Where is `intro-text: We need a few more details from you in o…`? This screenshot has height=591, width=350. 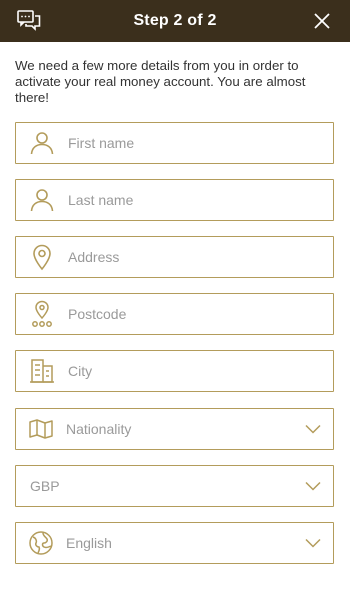
intro-text: We need a few more details from you in o… is located at coordinates (160, 81).